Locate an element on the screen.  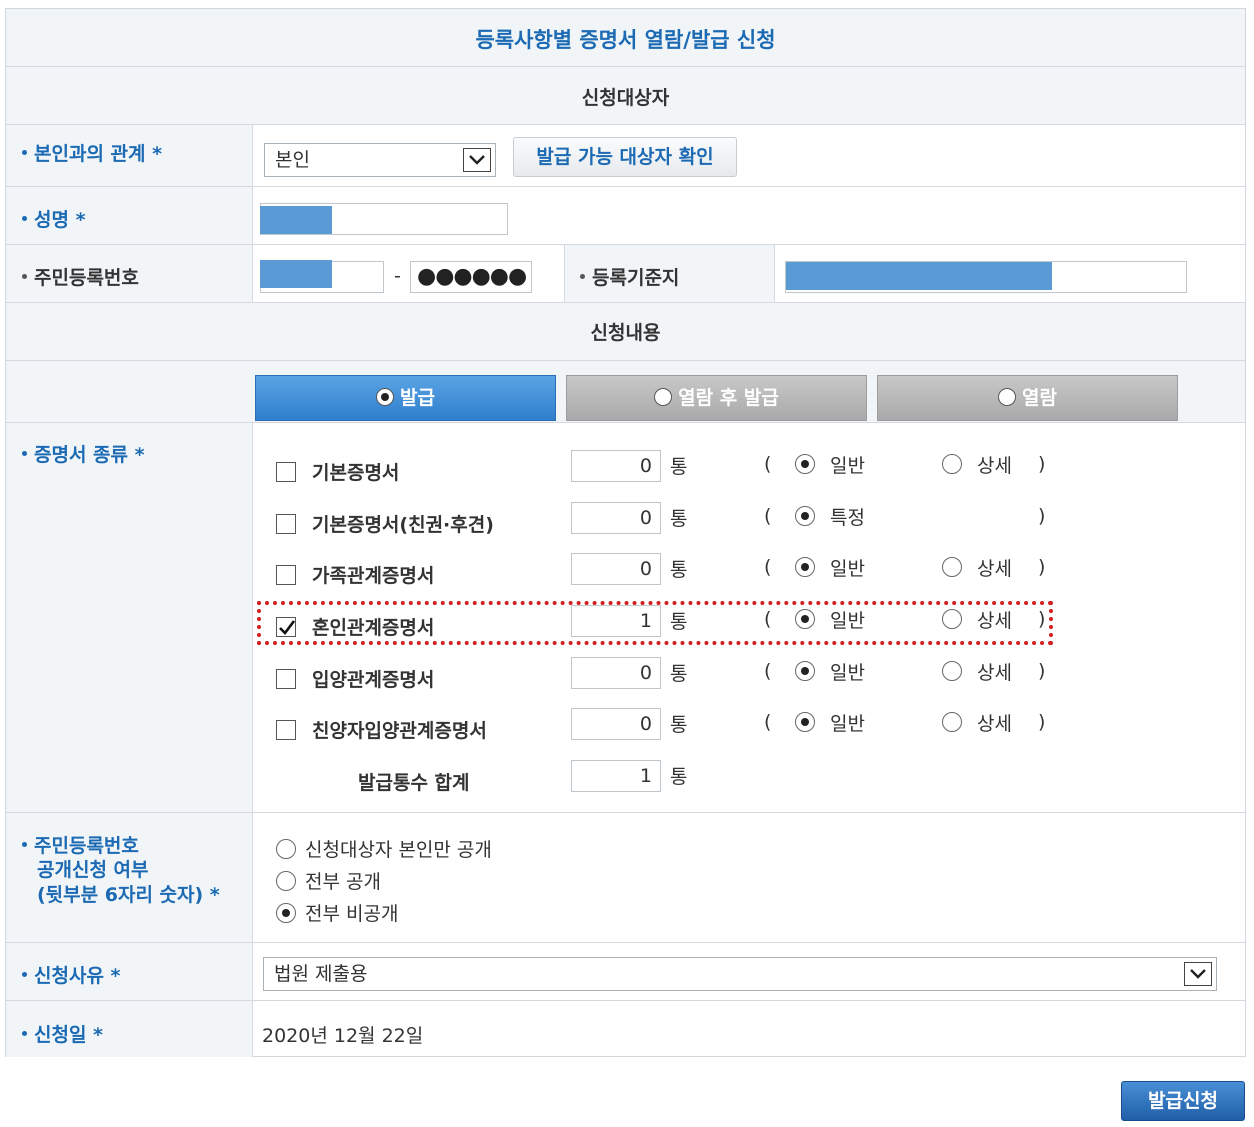
tab-view-then-issue: 열람 후 발급 is located at coordinates (716, 398).